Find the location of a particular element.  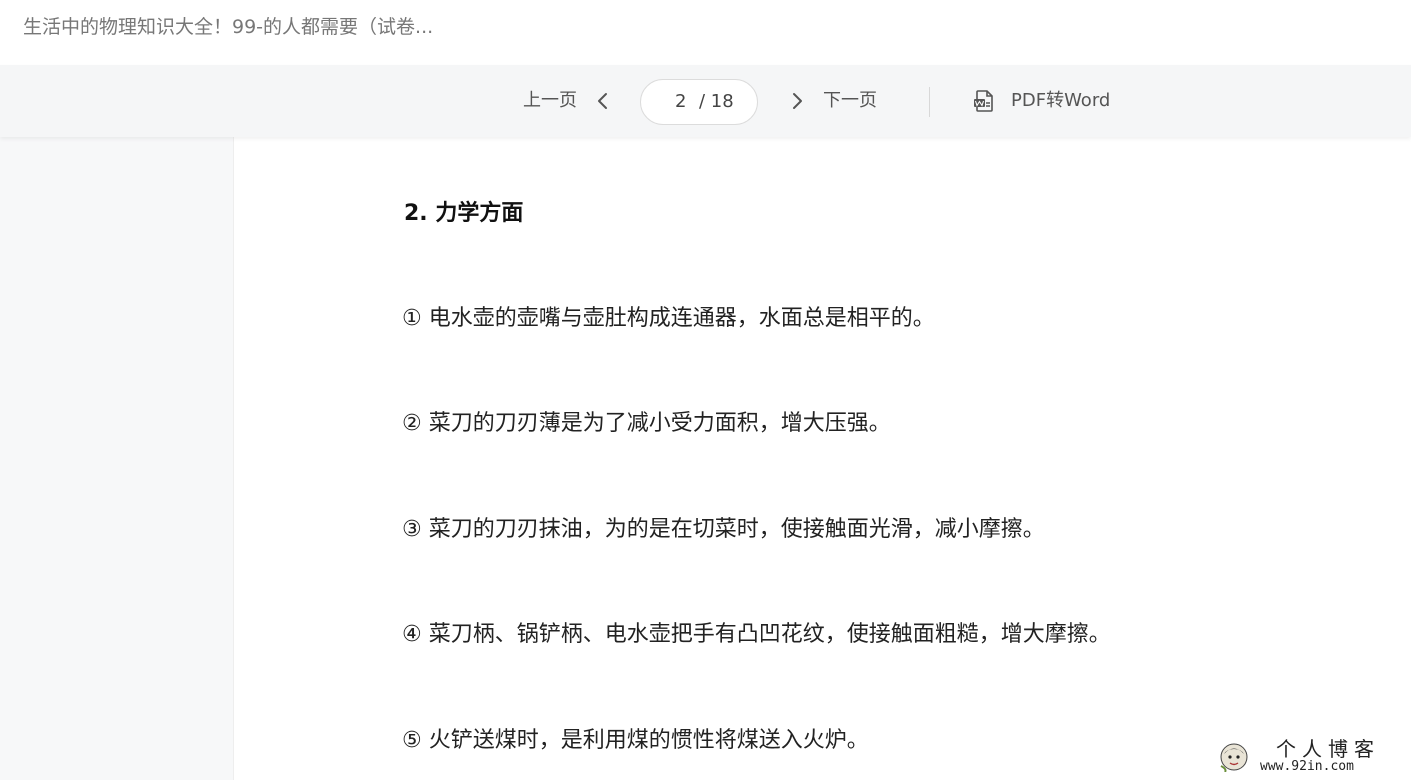

watermark-url: www.92in.com is located at coordinates (1307, 766).